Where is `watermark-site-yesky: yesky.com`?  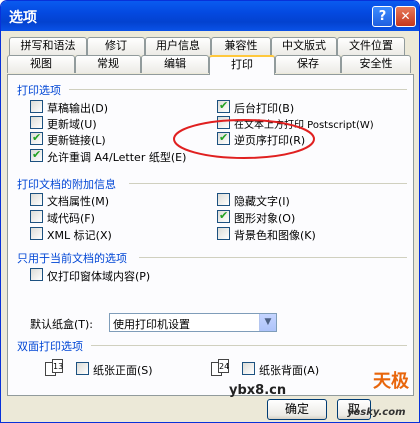 watermark-site-yesky: yesky.com is located at coordinates (376, 412).